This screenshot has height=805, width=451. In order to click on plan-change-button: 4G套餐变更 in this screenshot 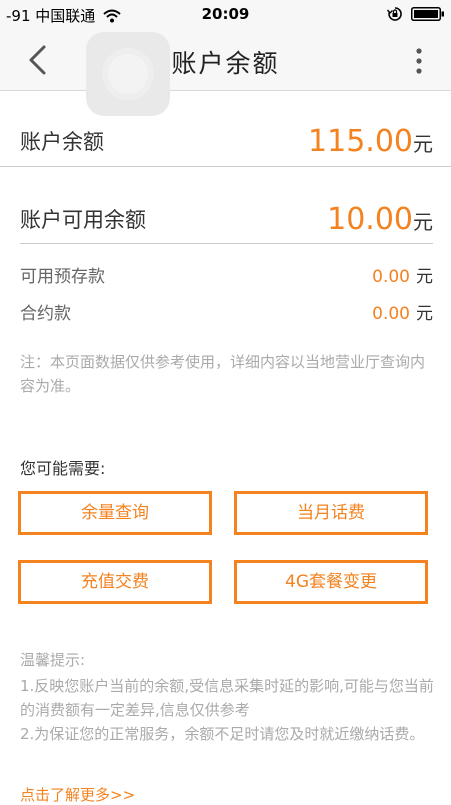, I will do `click(331, 582)`.